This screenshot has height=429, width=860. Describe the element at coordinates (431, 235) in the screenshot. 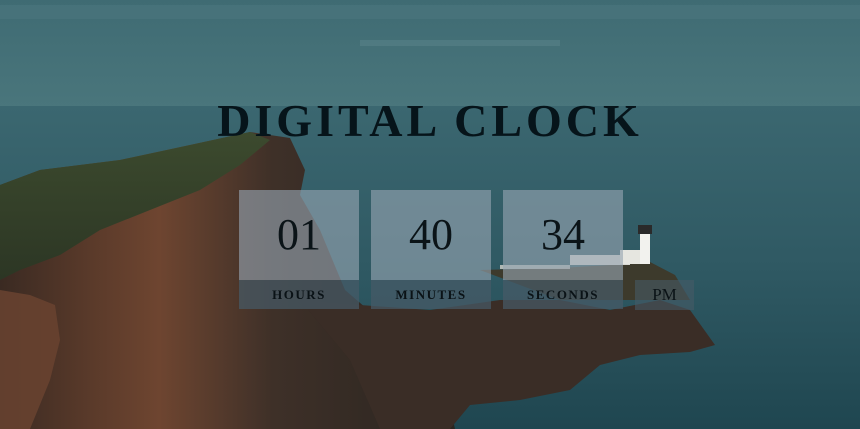

I see `minutes-value: 40` at that location.